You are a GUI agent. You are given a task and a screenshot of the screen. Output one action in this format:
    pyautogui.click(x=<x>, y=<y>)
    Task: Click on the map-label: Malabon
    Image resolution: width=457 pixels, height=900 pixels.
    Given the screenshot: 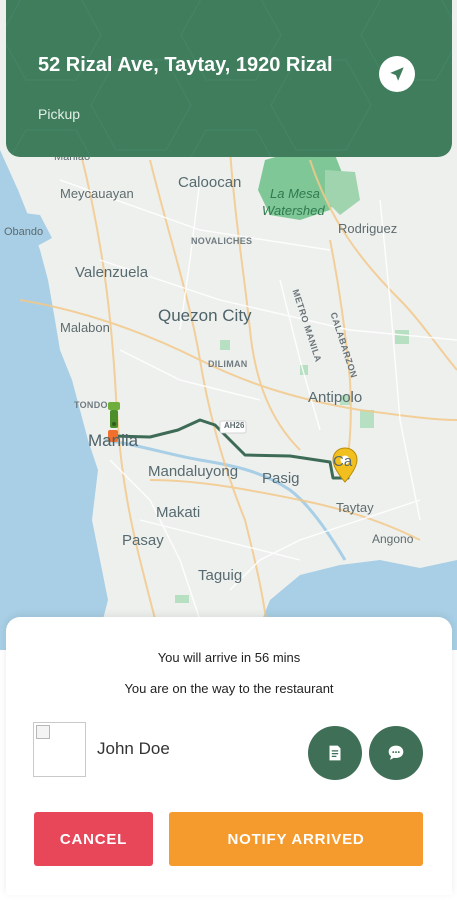 What is the action you would take?
    pyautogui.click(x=85, y=327)
    